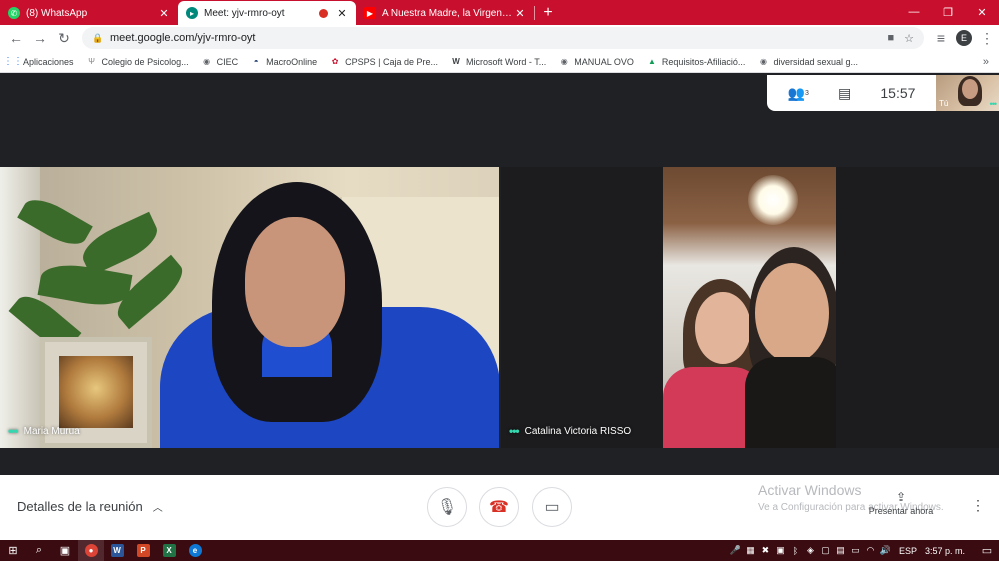  What do you see at coordinates (323, 13) in the screenshot?
I see `recording-indicator-icon` at bounding box center [323, 13].